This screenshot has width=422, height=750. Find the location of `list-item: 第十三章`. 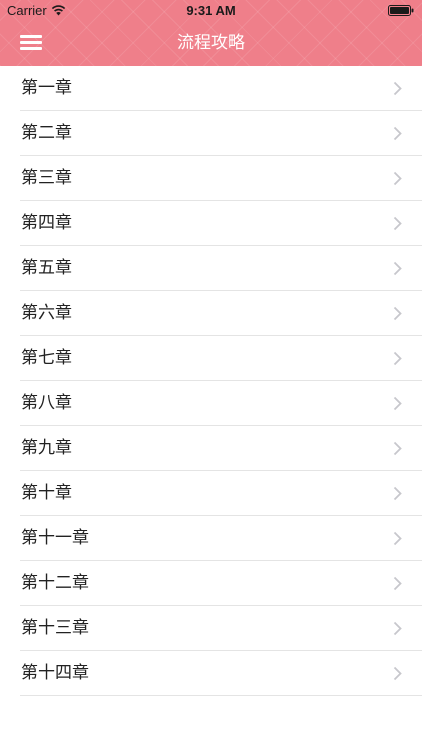

list-item: 第十三章 is located at coordinates (211, 628).